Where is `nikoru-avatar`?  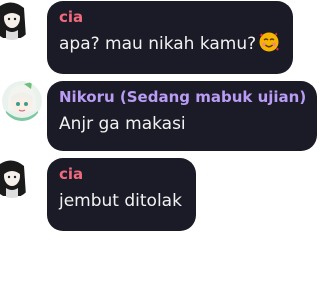 nikoru-avatar is located at coordinates (22, 101).